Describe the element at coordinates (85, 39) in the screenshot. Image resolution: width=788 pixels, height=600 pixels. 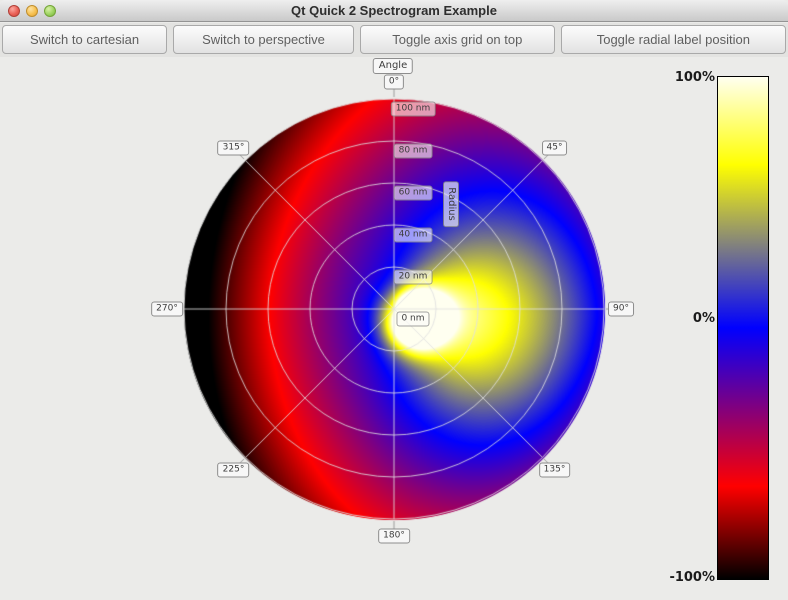
I see `switch-to-cartesian-button: Switch to cartesian` at that location.